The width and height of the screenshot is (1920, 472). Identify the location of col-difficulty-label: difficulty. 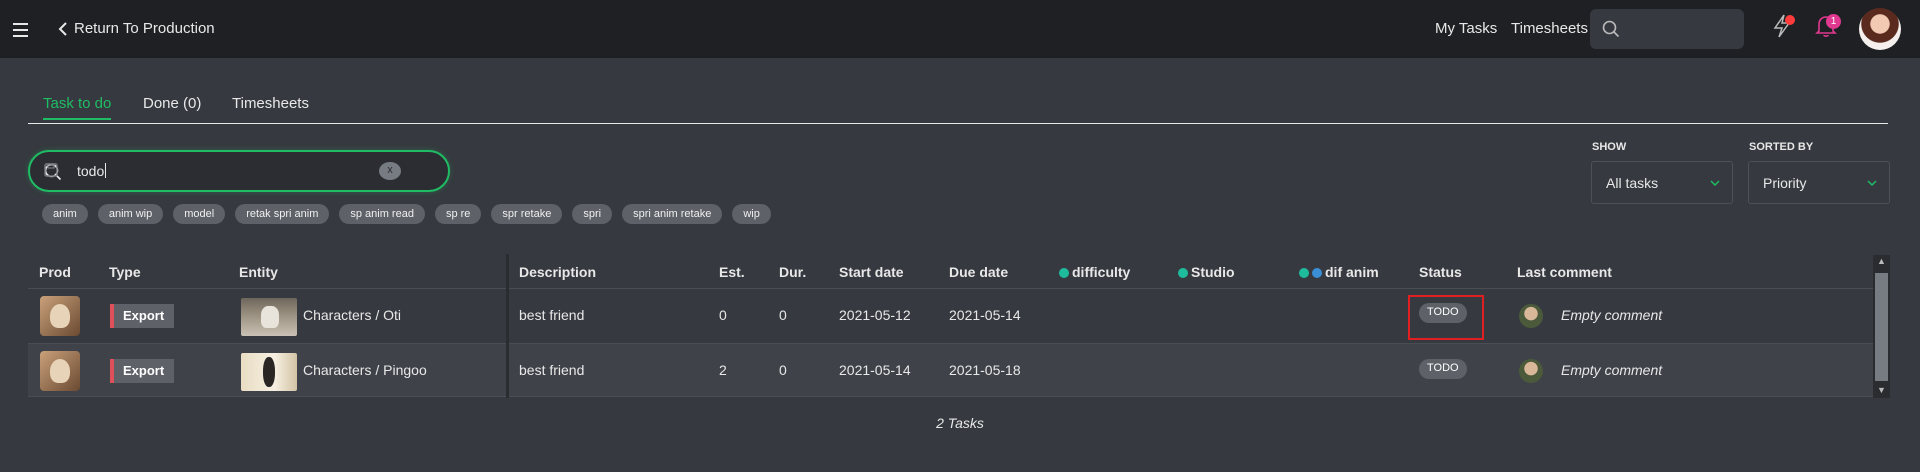
(1101, 272).